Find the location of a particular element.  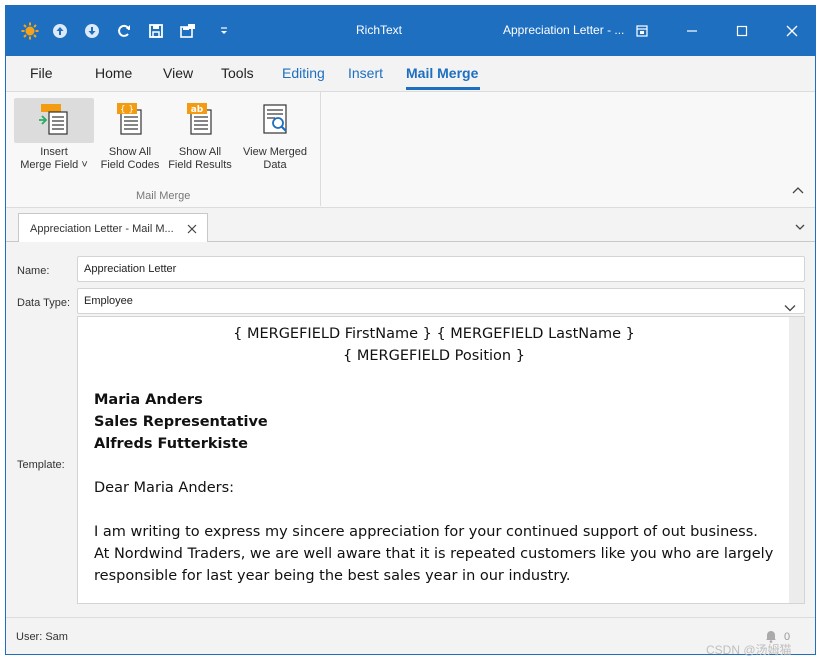

insert-merge-field-button: Insert Merge Field ˅ is located at coordinates (54, 141).